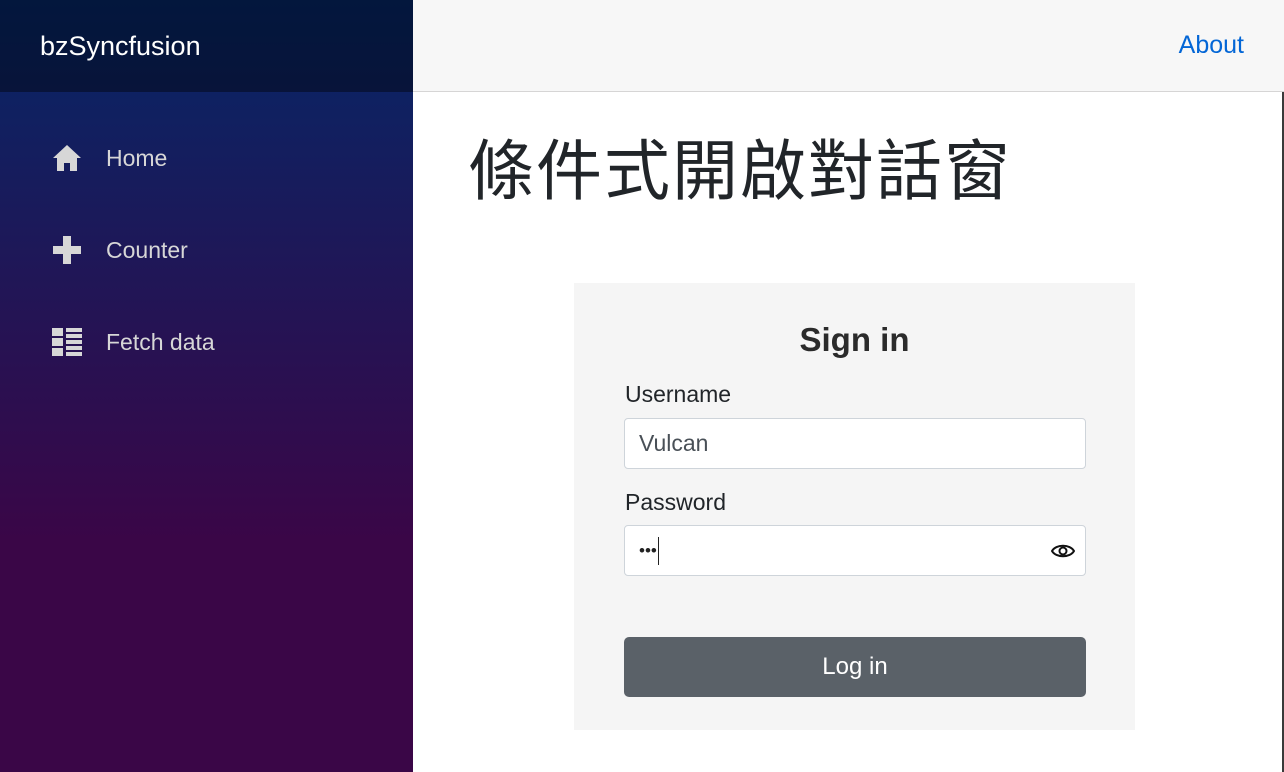  I want to click on username-value: Vulcan, so click(674, 443).